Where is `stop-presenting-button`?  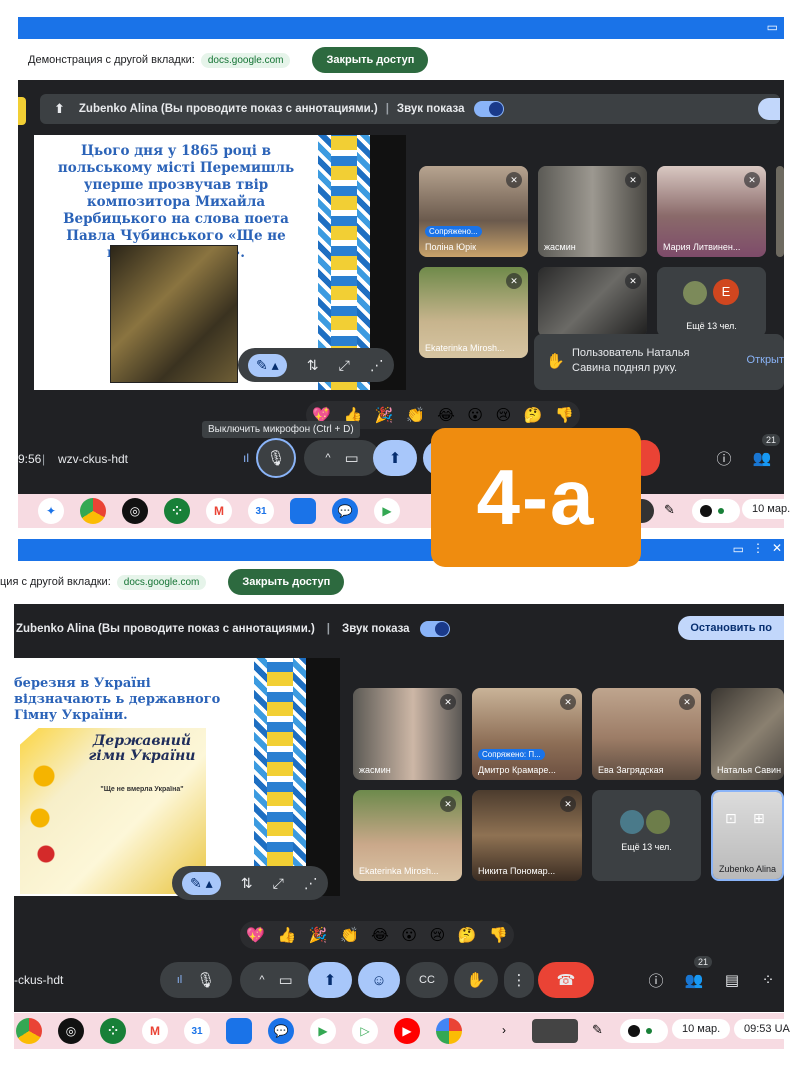 stop-presenting-button is located at coordinates (769, 109).